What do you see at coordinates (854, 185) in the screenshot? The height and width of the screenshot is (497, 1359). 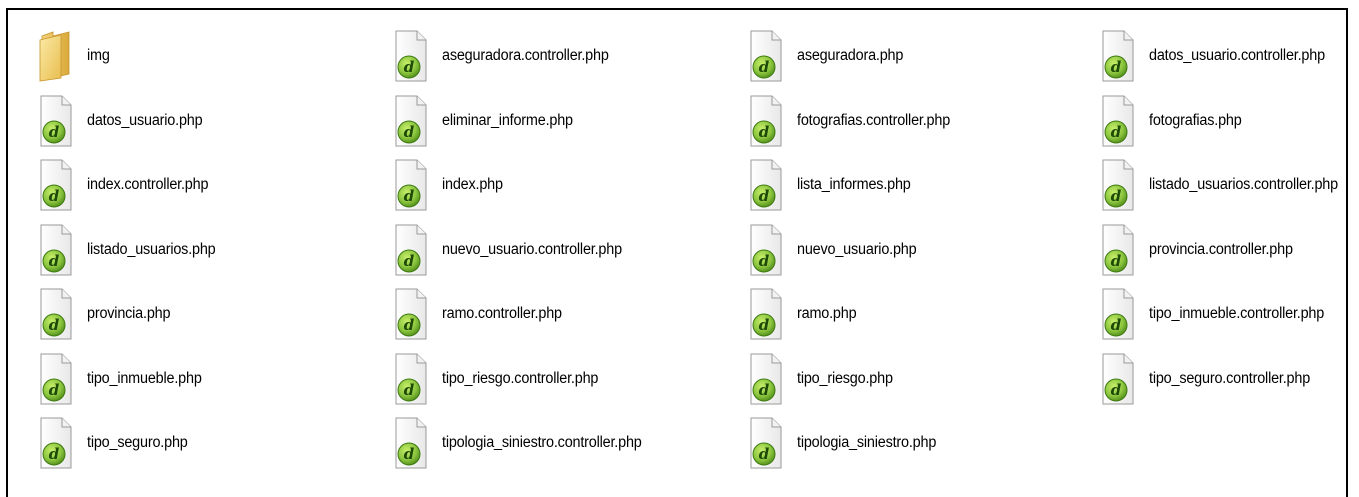 I see `file-name-label: lista_informes.php` at bounding box center [854, 185].